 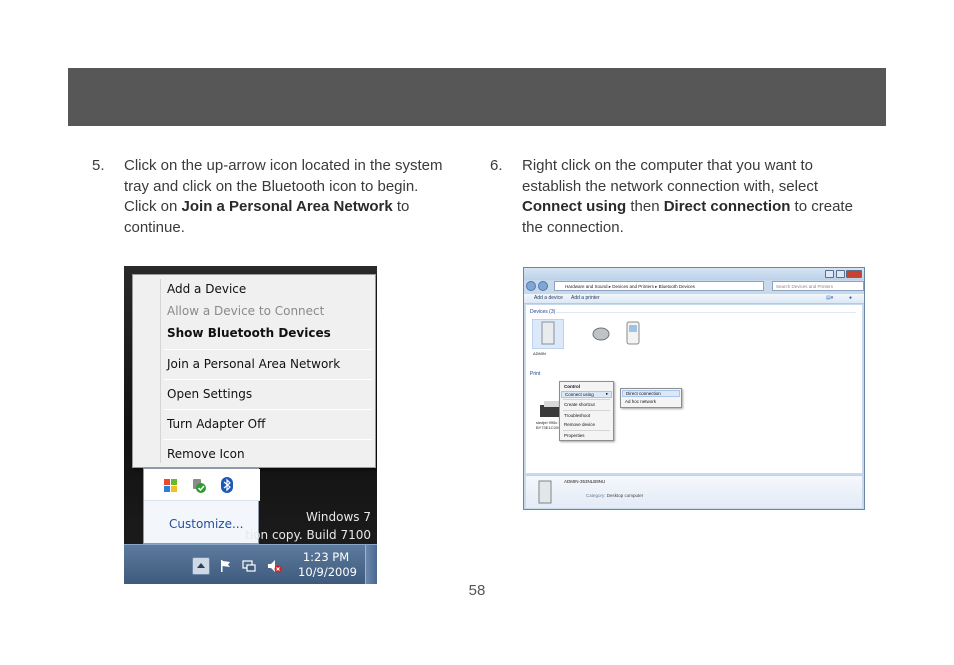 What do you see at coordinates (607, 393) in the screenshot?
I see `submenu-arrow-icon: ▸` at bounding box center [607, 393].